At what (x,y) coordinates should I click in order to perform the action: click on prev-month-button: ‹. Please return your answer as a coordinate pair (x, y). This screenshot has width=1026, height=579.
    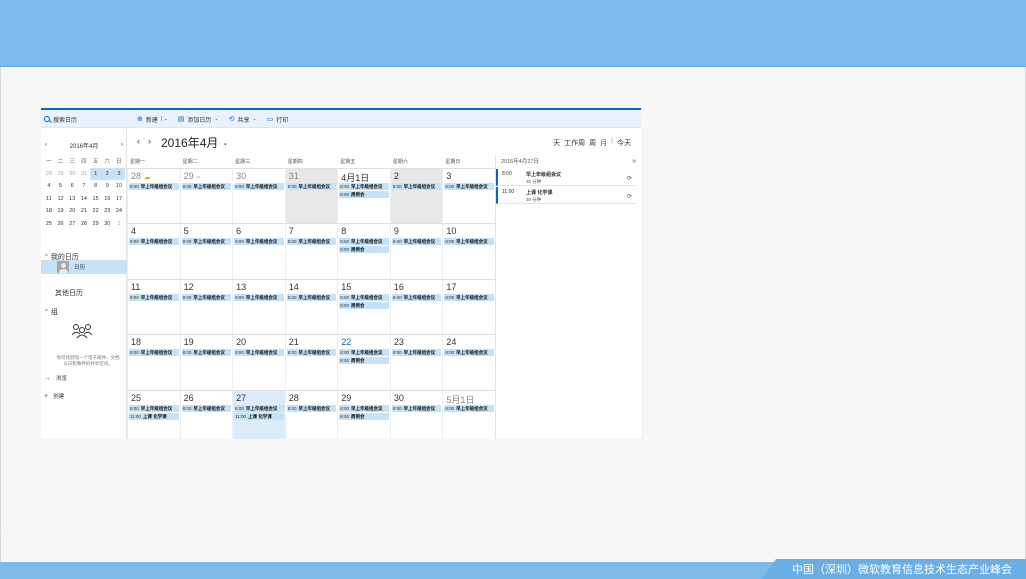
    Looking at the image, I should click on (138, 141).